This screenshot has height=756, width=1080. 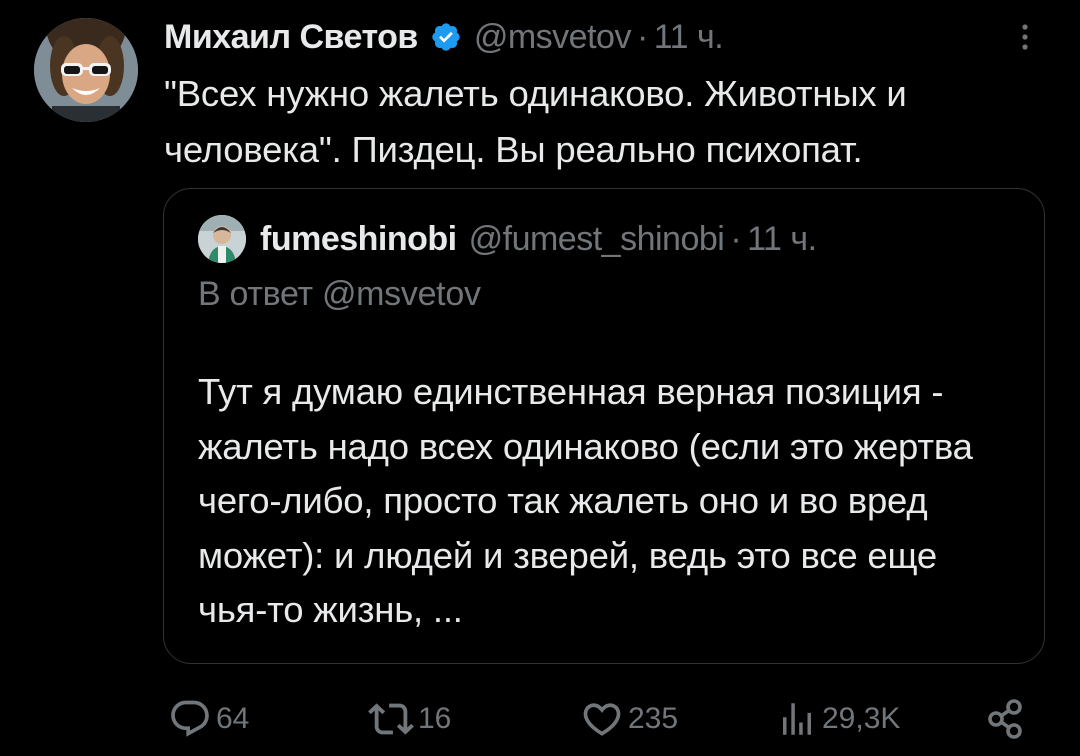 What do you see at coordinates (653, 718) in the screenshot?
I see `like-count: 235` at bounding box center [653, 718].